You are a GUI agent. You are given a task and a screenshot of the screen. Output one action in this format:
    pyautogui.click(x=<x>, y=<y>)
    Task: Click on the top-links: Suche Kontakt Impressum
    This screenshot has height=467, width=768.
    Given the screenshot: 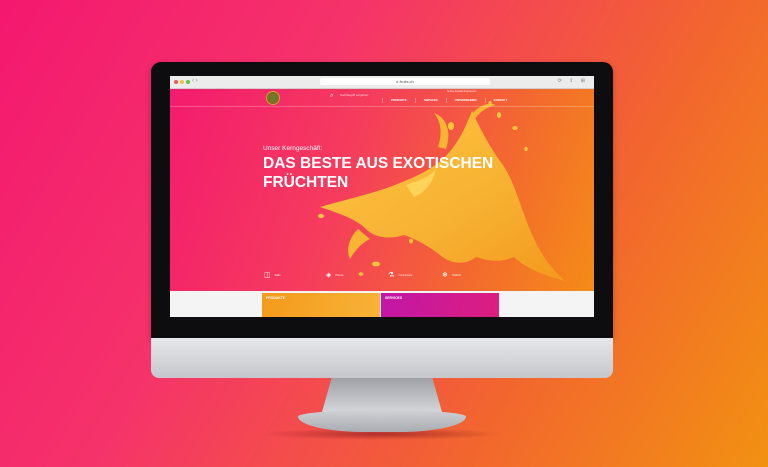 What is the action you would take?
    pyautogui.click(x=461, y=91)
    